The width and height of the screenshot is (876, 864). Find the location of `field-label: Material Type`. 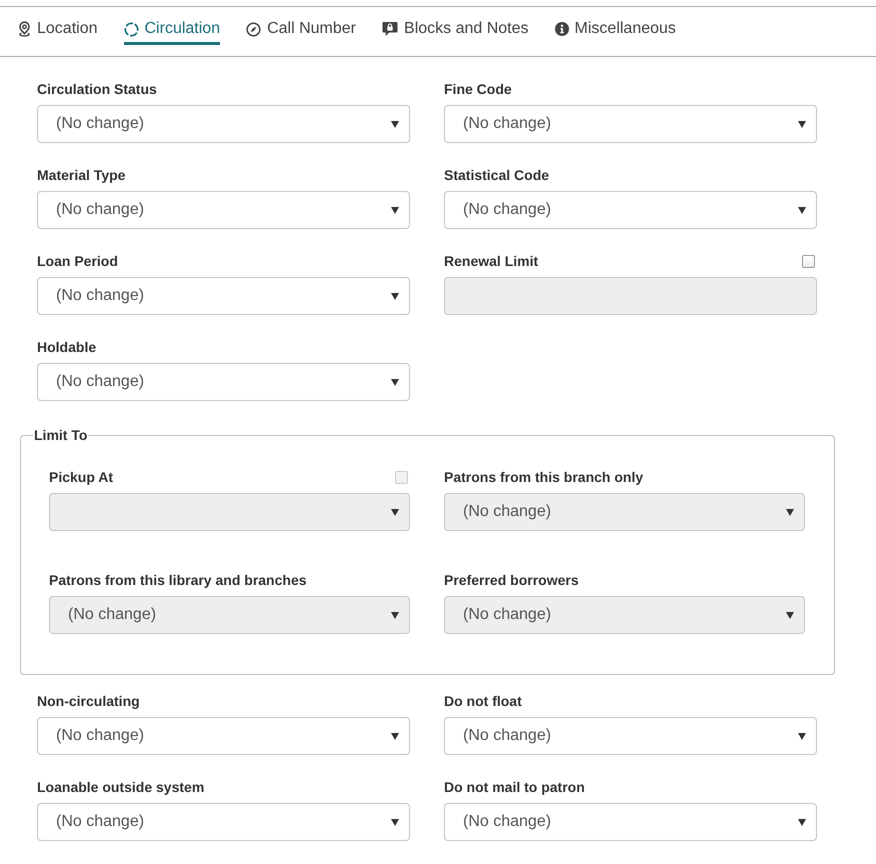

field-label: Material Type is located at coordinates (81, 175).